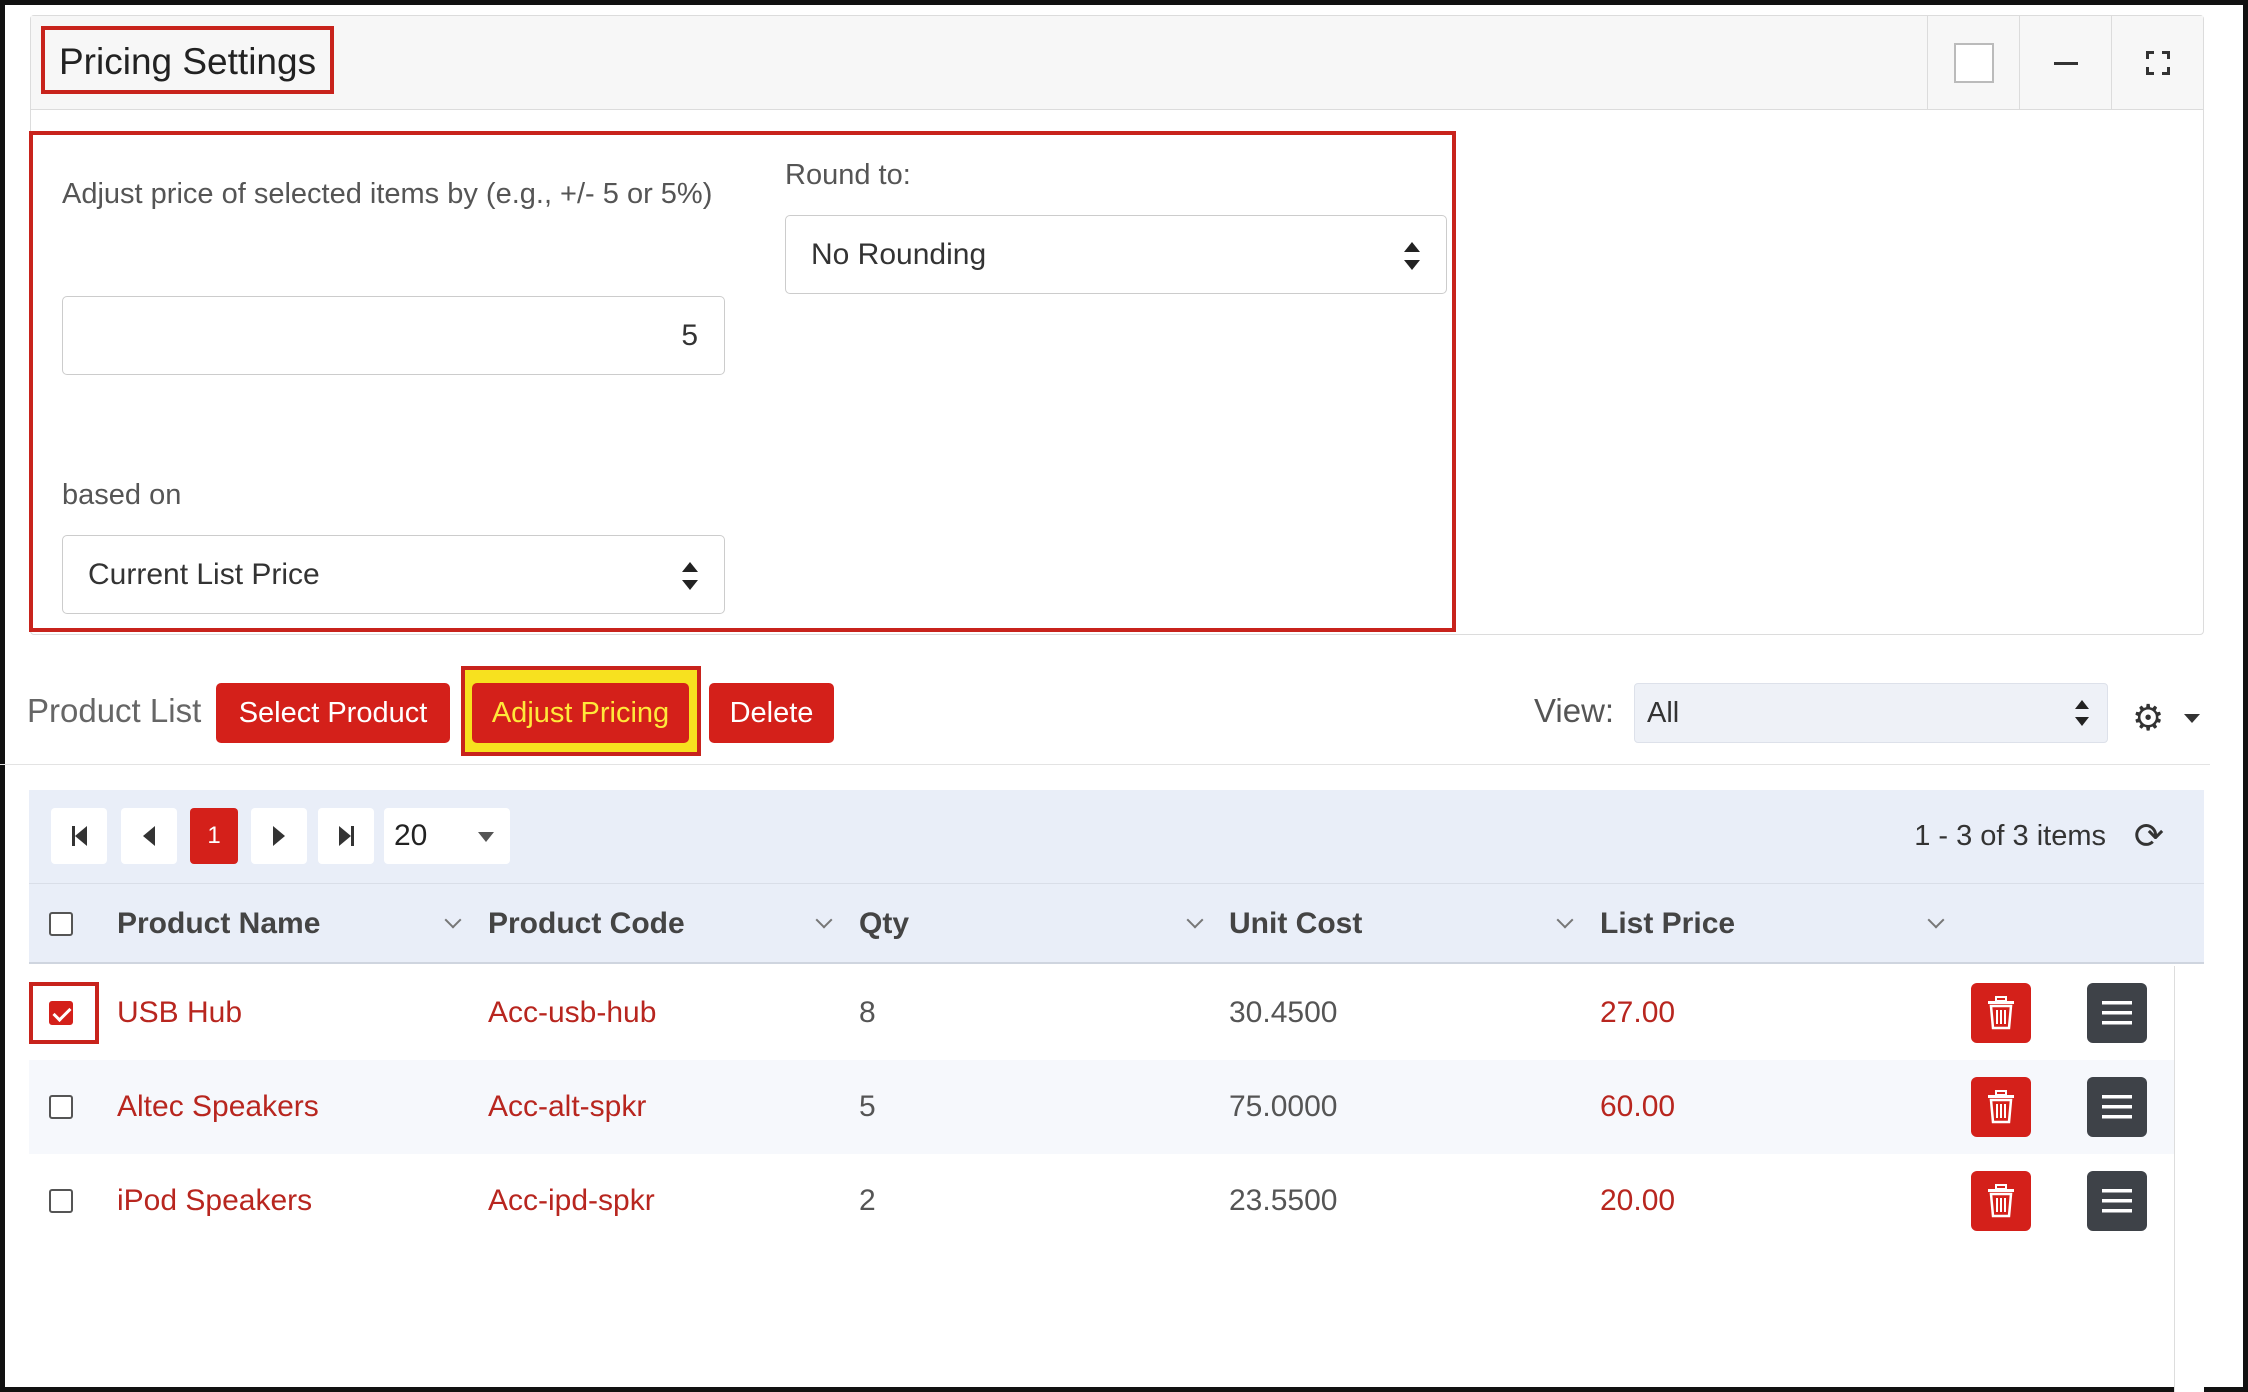 Image resolution: width=2248 pixels, height=1392 pixels. What do you see at coordinates (179, 1013) in the screenshot?
I see `product-name-link: USB Hub` at bounding box center [179, 1013].